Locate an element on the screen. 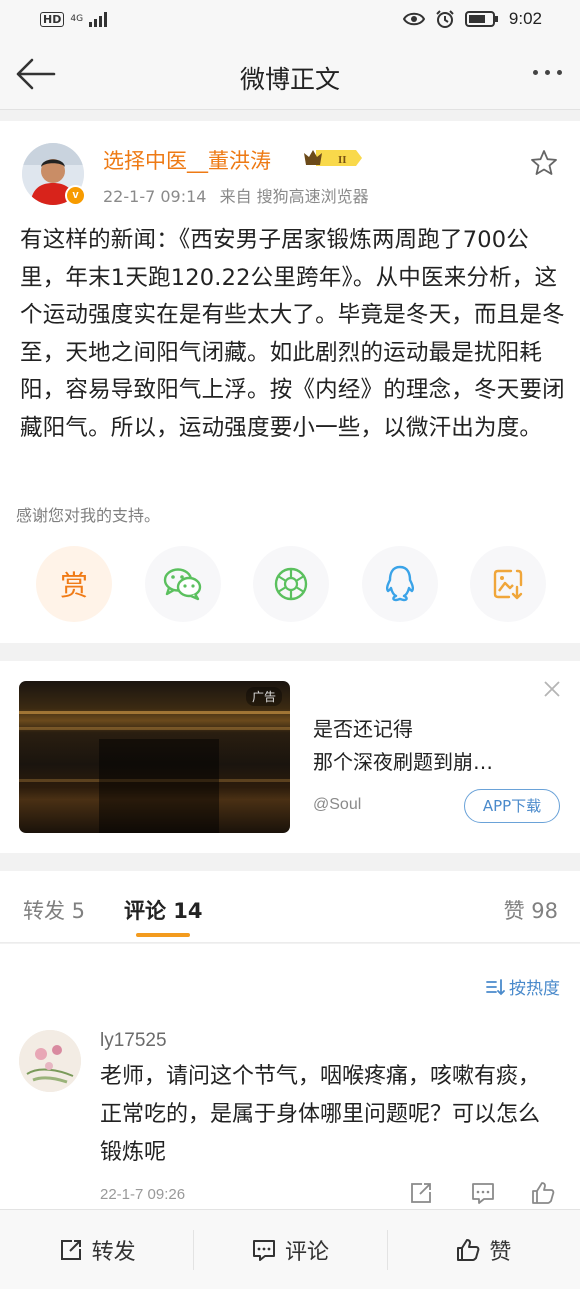 This screenshot has height=1289, width=580. status-left: HD 4G is located at coordinates (74, 19).